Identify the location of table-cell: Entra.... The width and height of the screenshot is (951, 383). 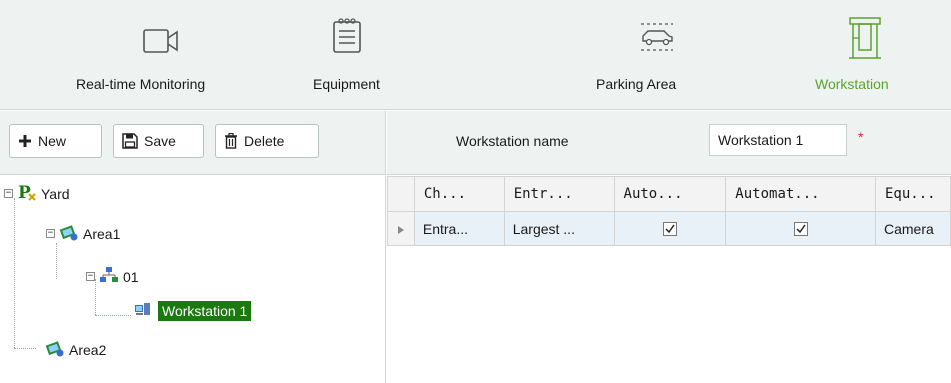
(459, 228).